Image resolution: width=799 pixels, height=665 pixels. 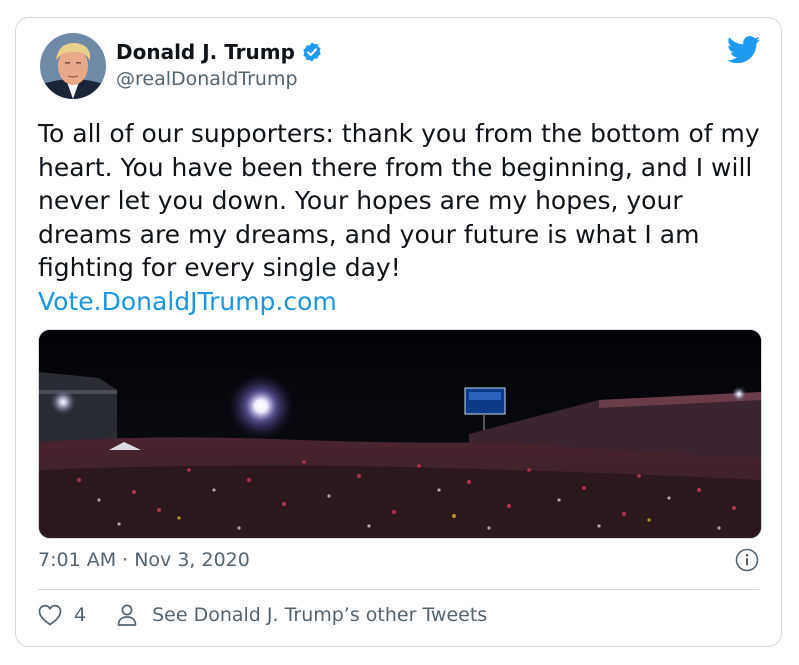 What do you see at coordinates (127, 615) in the screenshot?
I see `person-icon` at bounding box center [127, 615].